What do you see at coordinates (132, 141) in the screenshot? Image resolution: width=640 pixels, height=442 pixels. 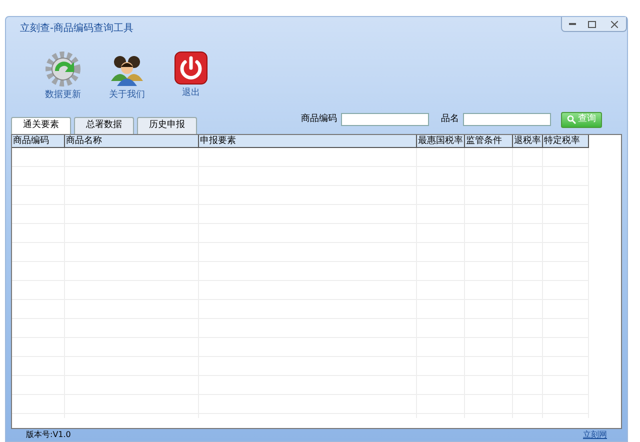 I see `column-header: 商品名称` at bounding box center [132, 141].